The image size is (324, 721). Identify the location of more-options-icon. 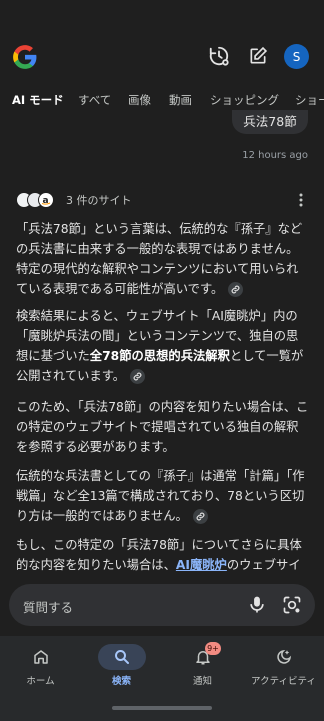
(301, 200).